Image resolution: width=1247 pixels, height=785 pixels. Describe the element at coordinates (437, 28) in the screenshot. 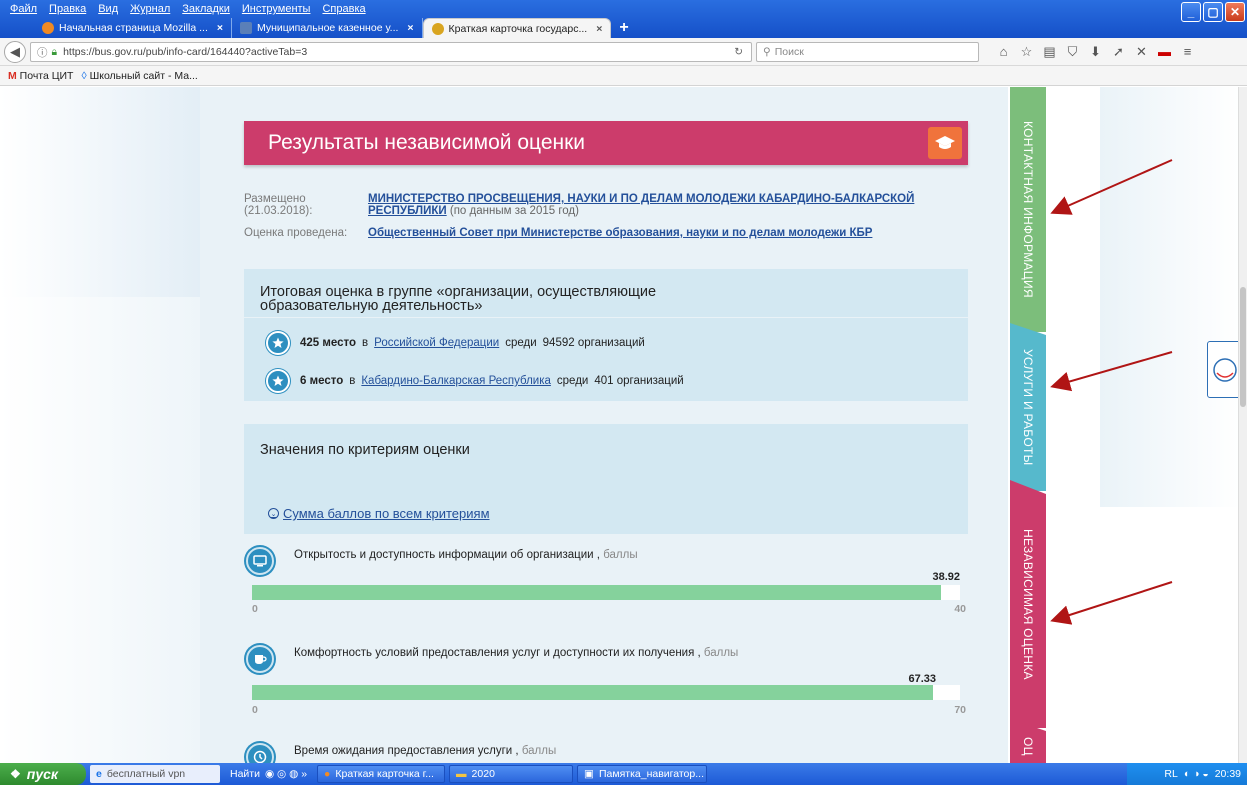

I see `emblem-icon` at that location.